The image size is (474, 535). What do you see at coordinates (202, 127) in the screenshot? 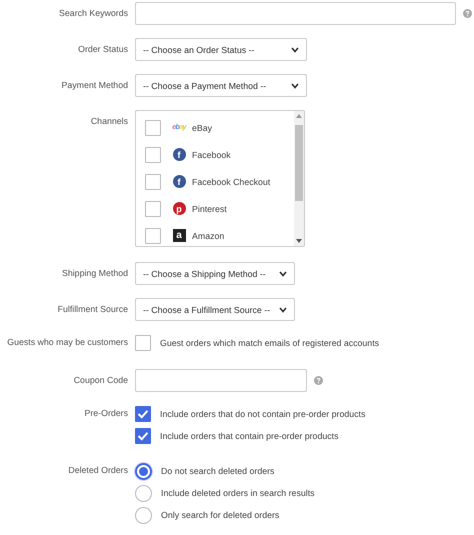
I see `channel-name: eBay` at bounding box center [202, 127].